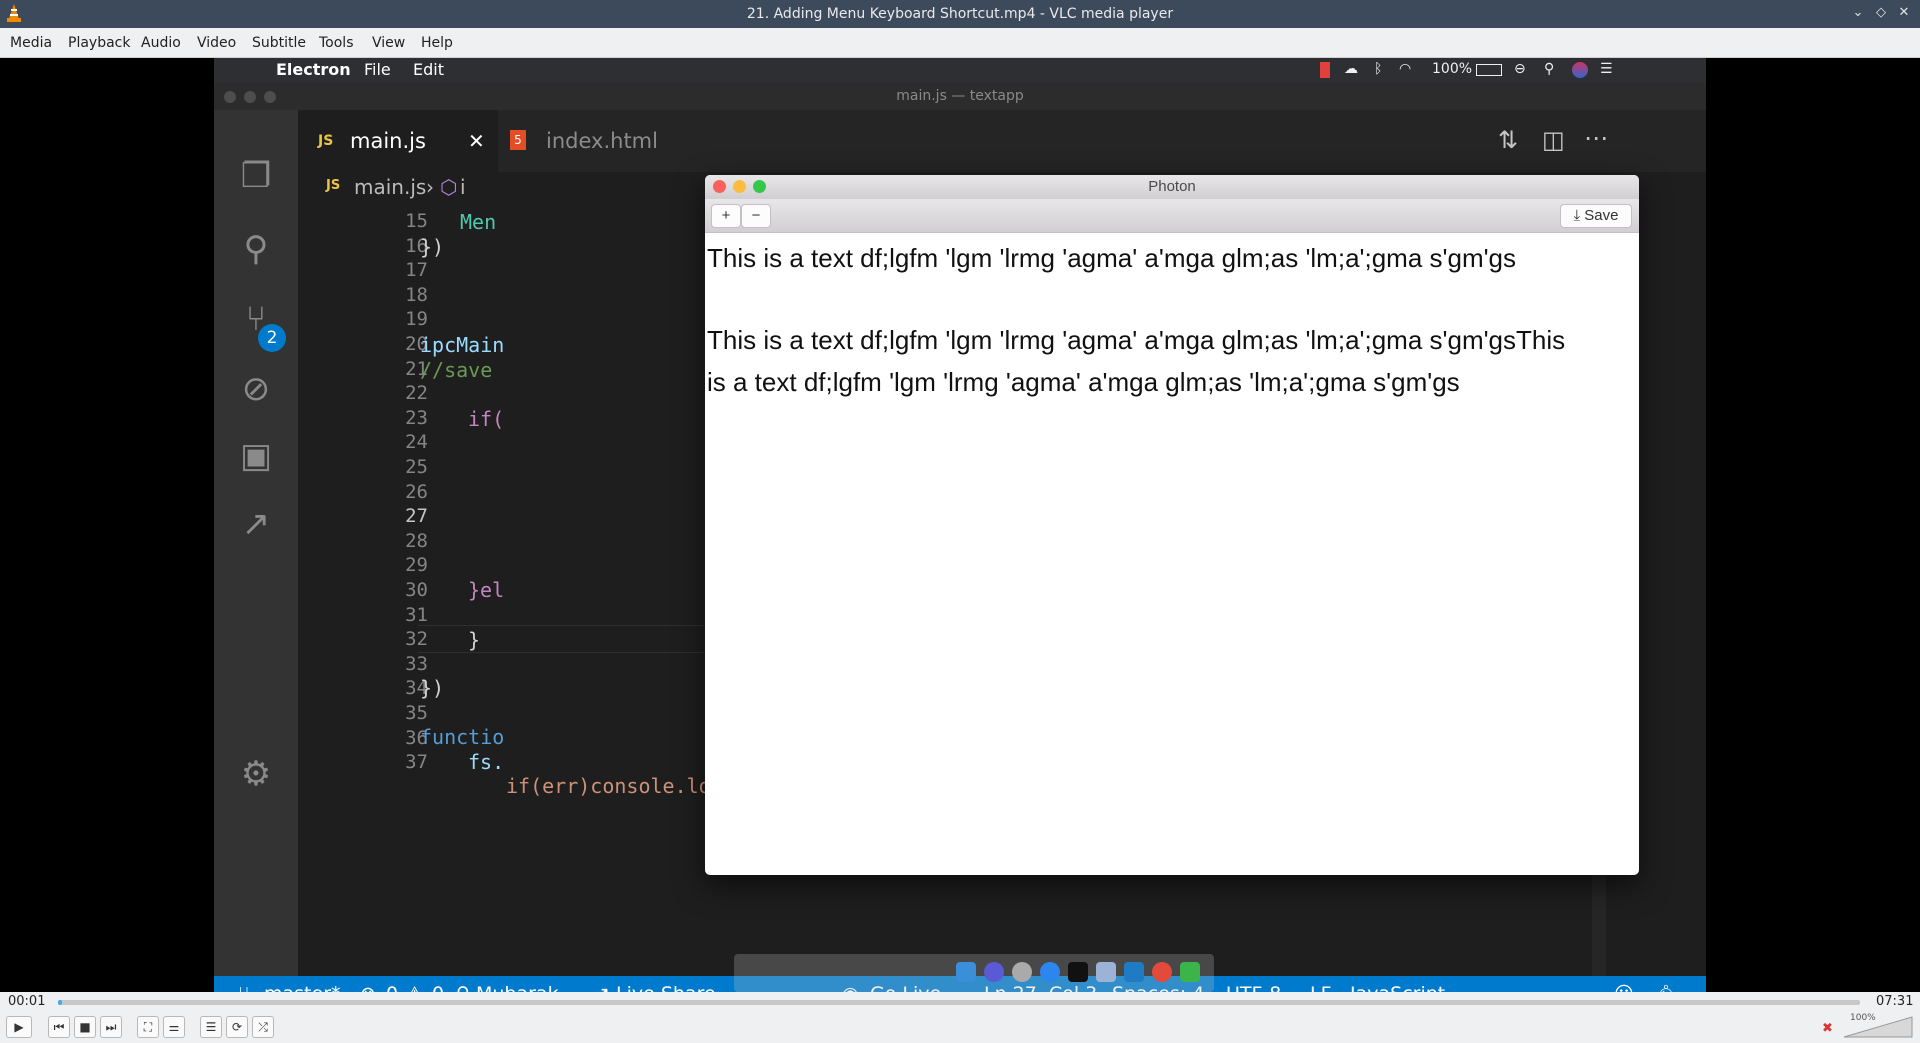  Describe the element at coordinates (174, 1027) in the screenshot. I see `extended-settings-button: ⚌` at that location.